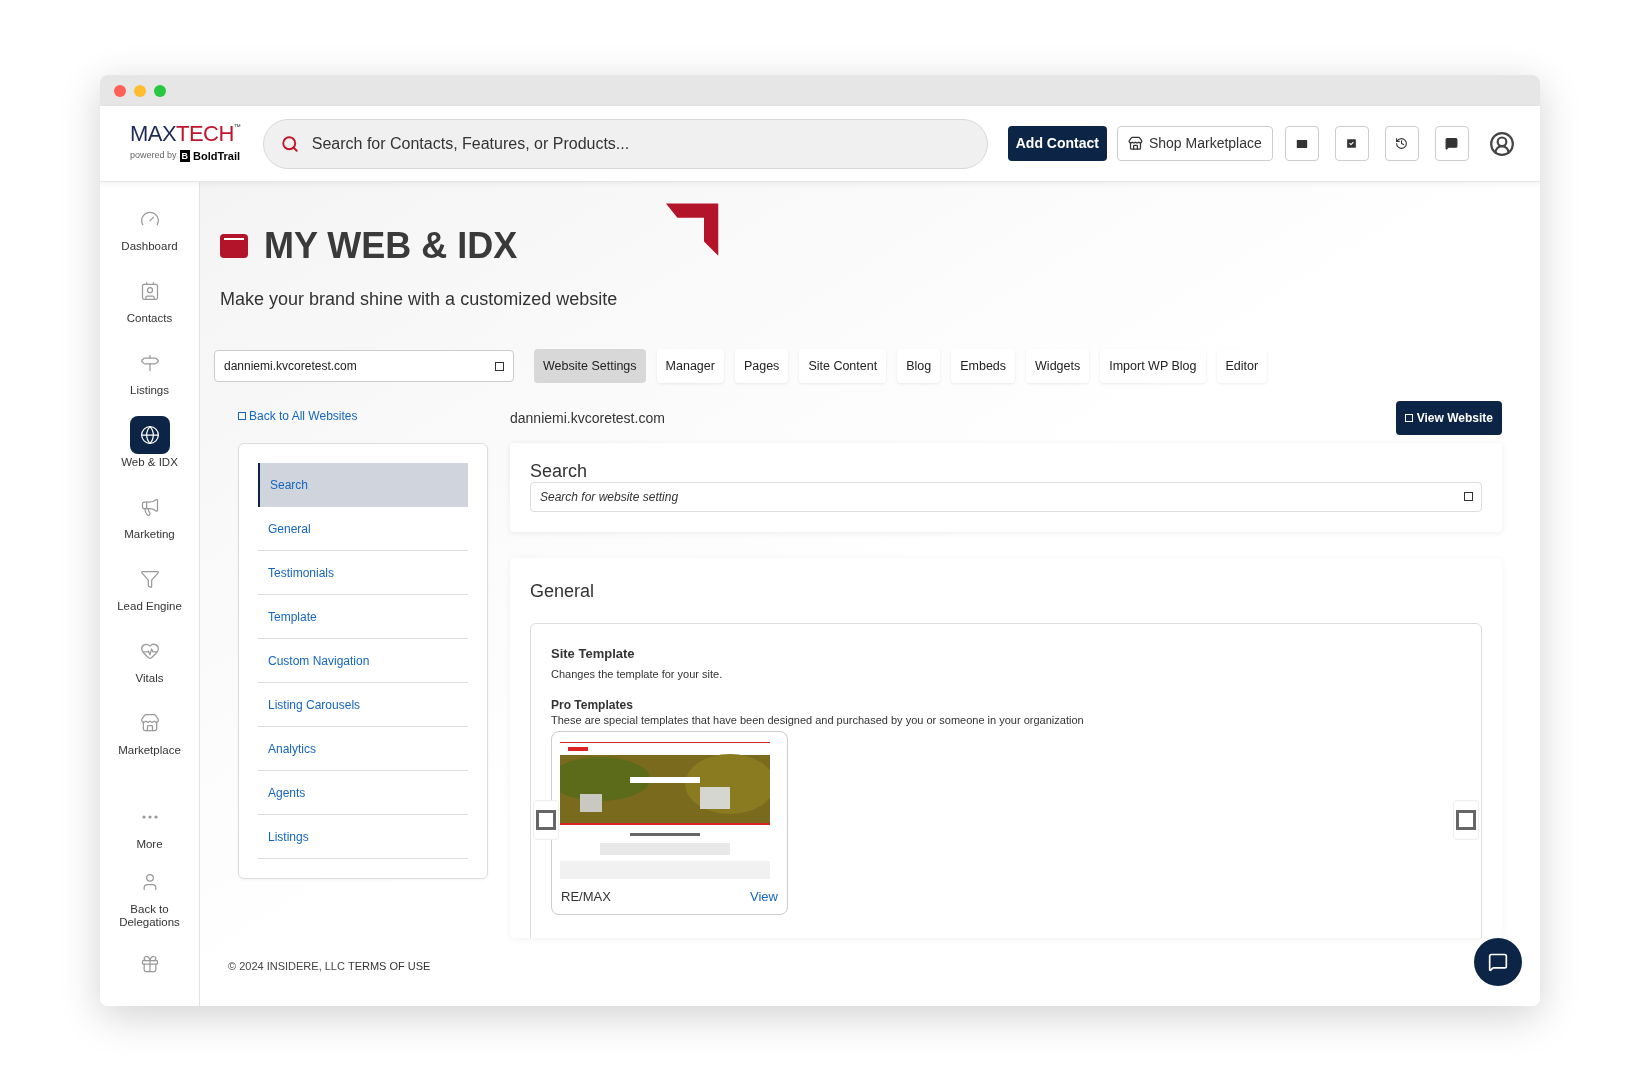 The height and width of the screenshot is (1082, 1640). I want to click on sidebar-item: Lead Engine, so click(149, 586).